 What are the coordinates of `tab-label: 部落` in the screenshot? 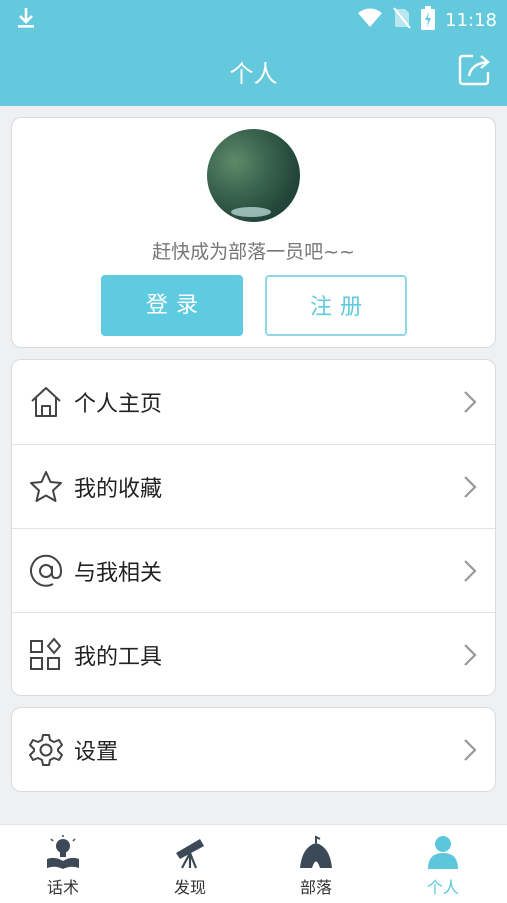 It's located at (315, 887).